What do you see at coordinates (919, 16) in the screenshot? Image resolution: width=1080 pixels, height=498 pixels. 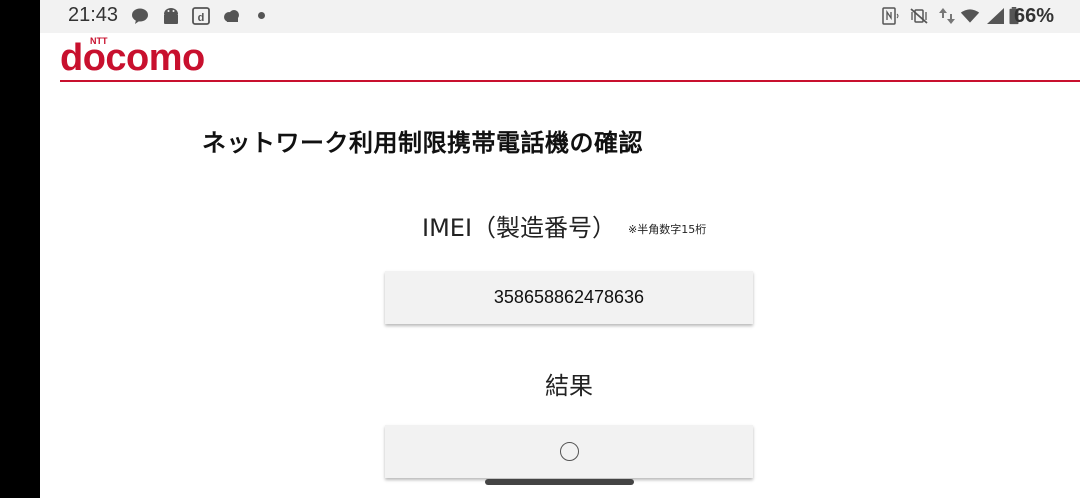 I see `vibrate-mute-icon` at bounding box center [919, 16].